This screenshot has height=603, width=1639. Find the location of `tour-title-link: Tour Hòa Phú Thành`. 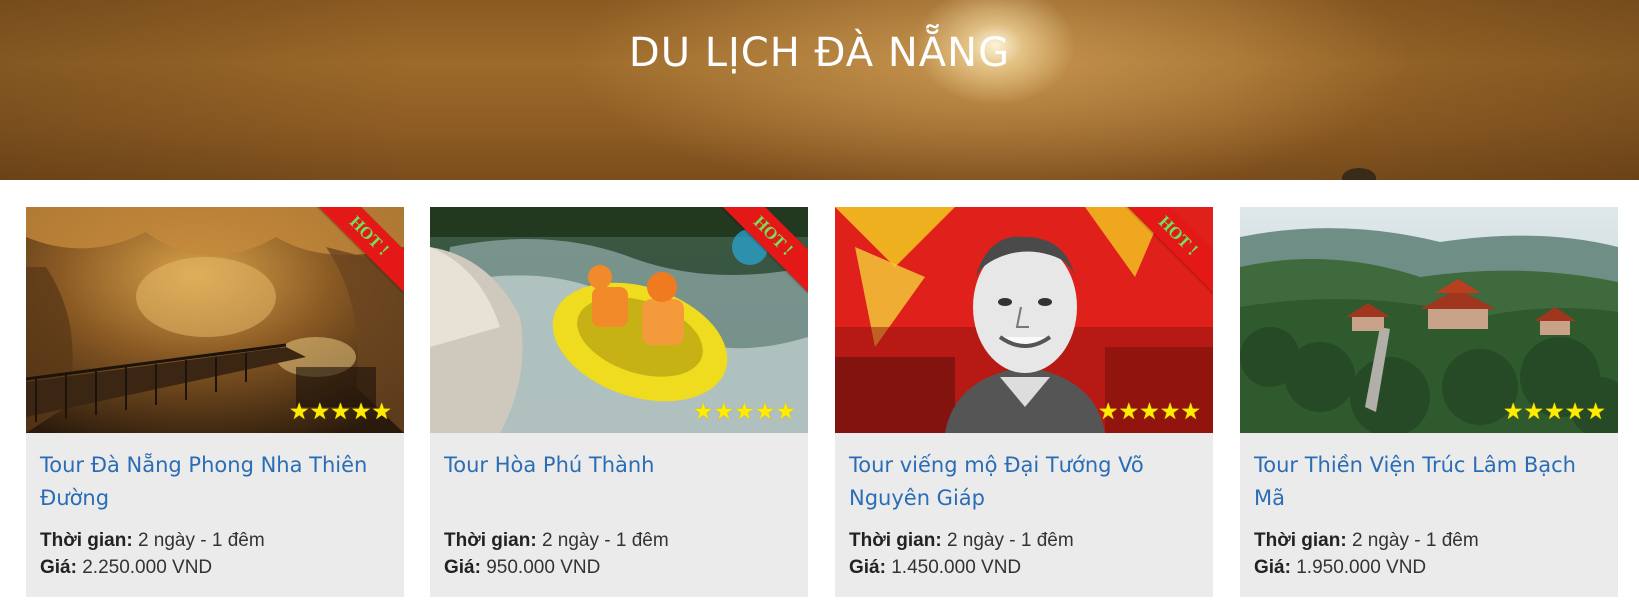

tour-title-link: Tour Hòa Phú Thành is located at coordinates (619, 465).